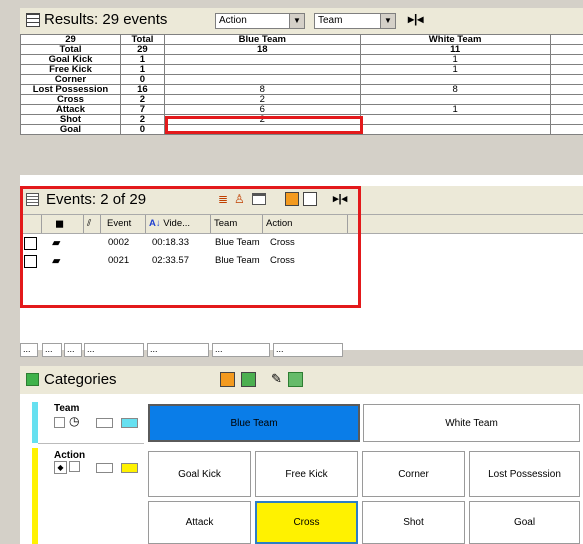  What do you see at coordinates (33, 20) in the screenshot?
I see `table-icon` at bounding box center [33, 20].